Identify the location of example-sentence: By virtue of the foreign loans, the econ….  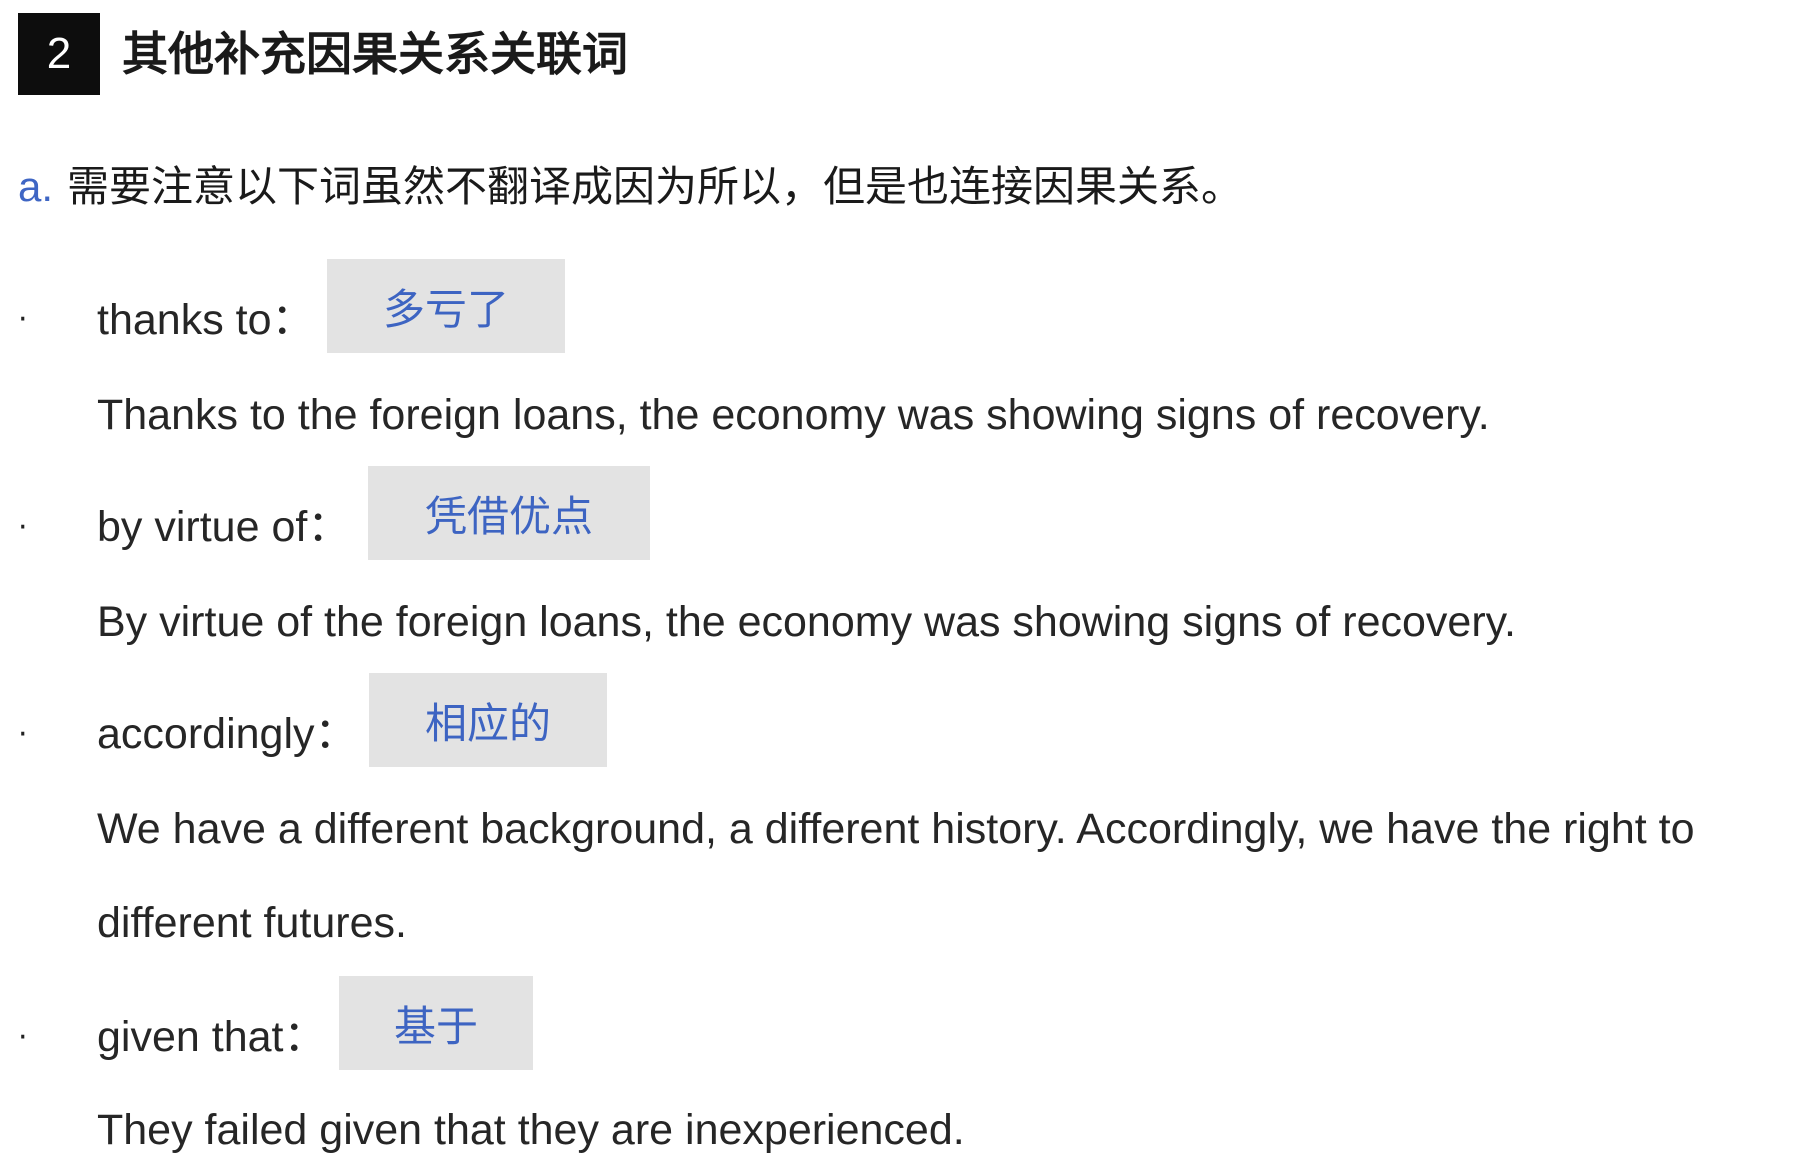
(806, 622).